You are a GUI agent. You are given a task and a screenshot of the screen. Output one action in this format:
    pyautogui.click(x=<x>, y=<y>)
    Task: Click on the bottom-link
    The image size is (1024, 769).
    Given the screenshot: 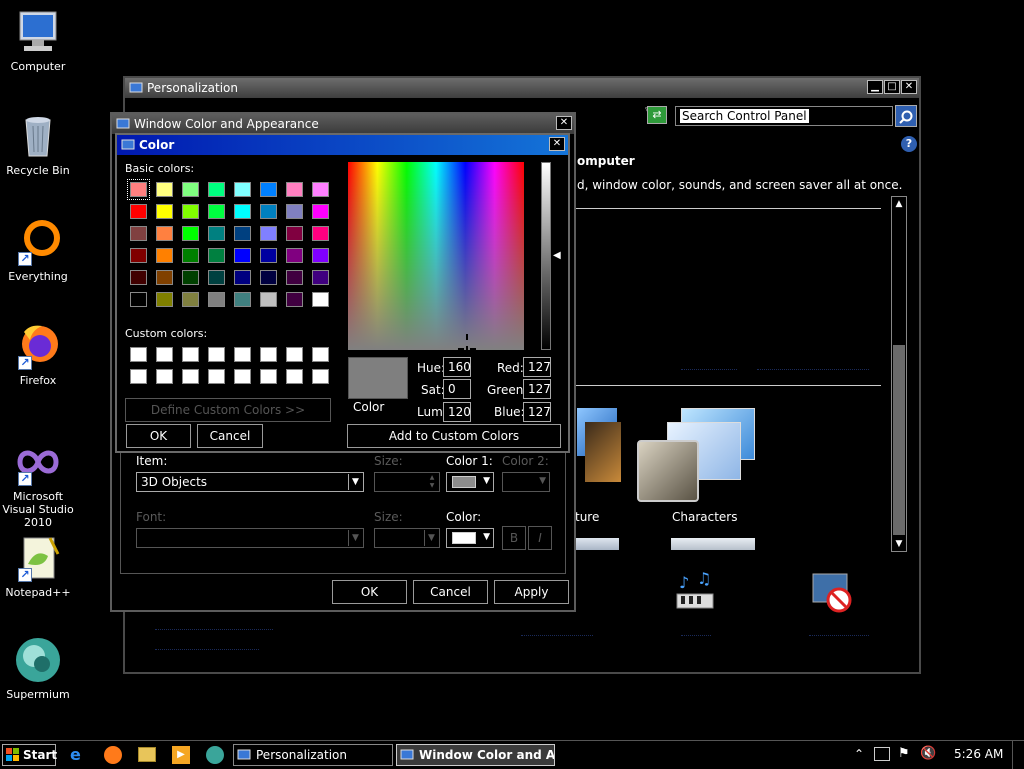 What is the action you would take?
    pyautogui.click(x=839, y=633)
    